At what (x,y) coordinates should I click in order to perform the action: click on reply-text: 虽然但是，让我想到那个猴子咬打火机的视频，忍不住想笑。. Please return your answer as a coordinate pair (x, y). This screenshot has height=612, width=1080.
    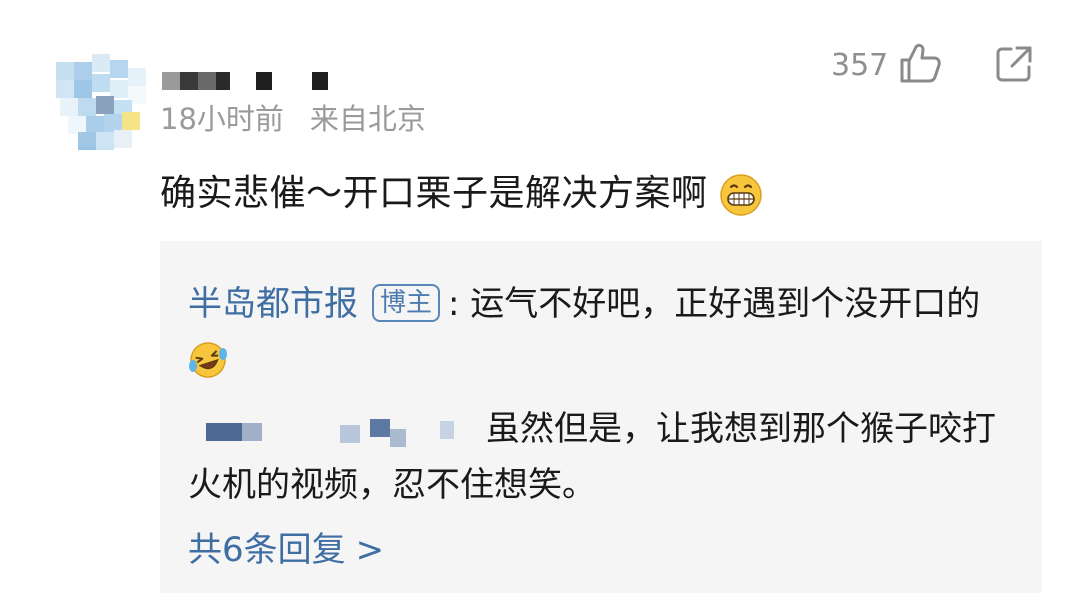
    Looking at the image, I should click on (592, 457).